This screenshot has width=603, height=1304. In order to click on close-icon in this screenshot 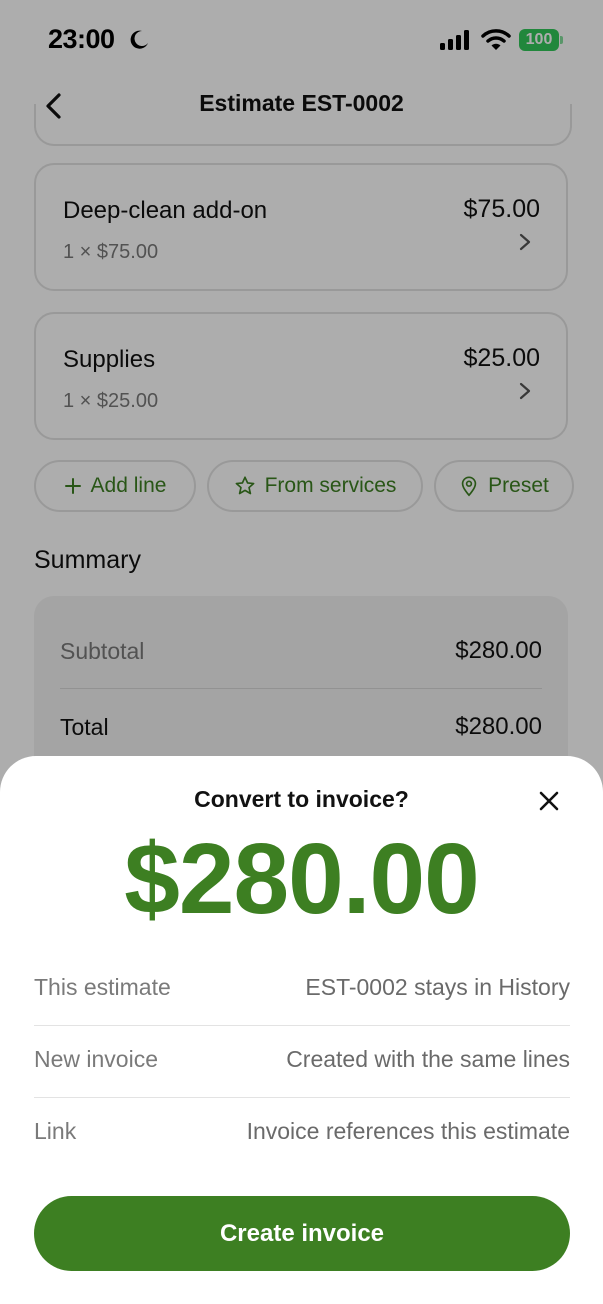, I will do `click(549, 801)`.